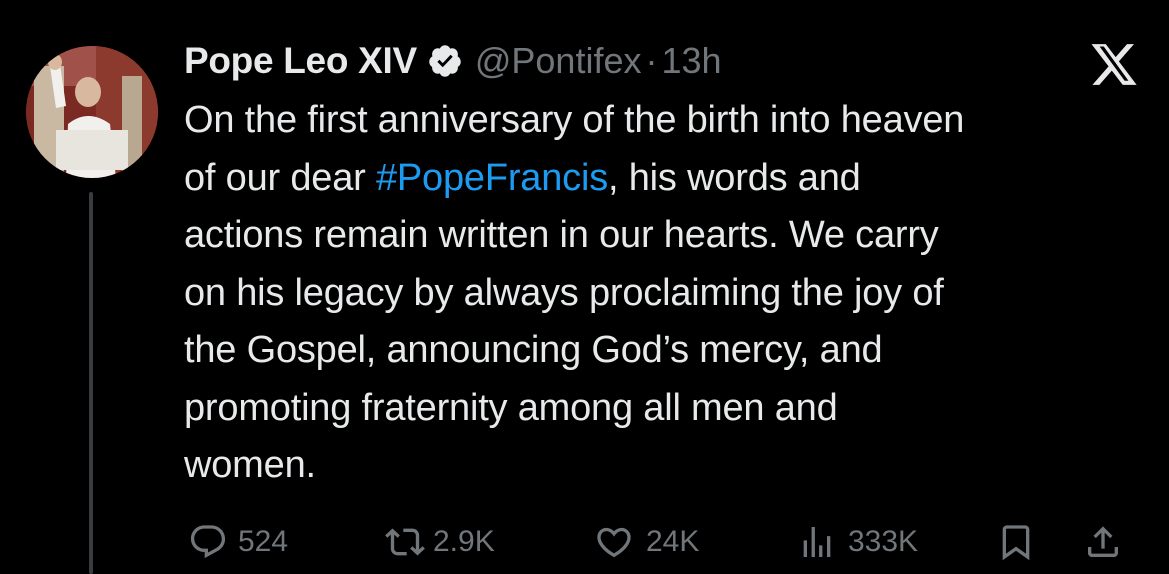  I want to click on heart-icon, so click(614, 542).